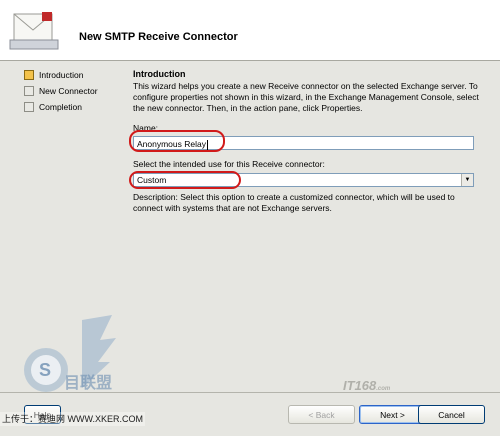 The height and width of the screenshot is (436, 500). What do you see at coordinates (185, 180) in the screenshot?
I see `select-highlight` at bounding box center [185, 180].